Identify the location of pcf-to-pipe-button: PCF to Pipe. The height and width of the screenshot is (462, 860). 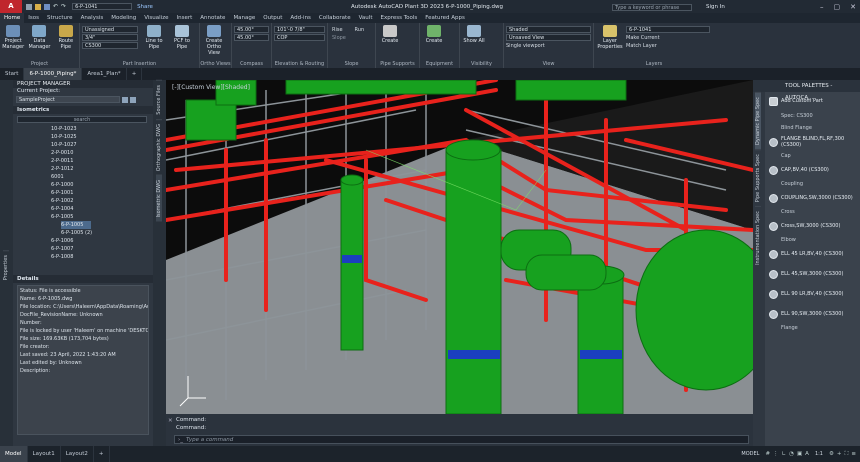
(182, 37).